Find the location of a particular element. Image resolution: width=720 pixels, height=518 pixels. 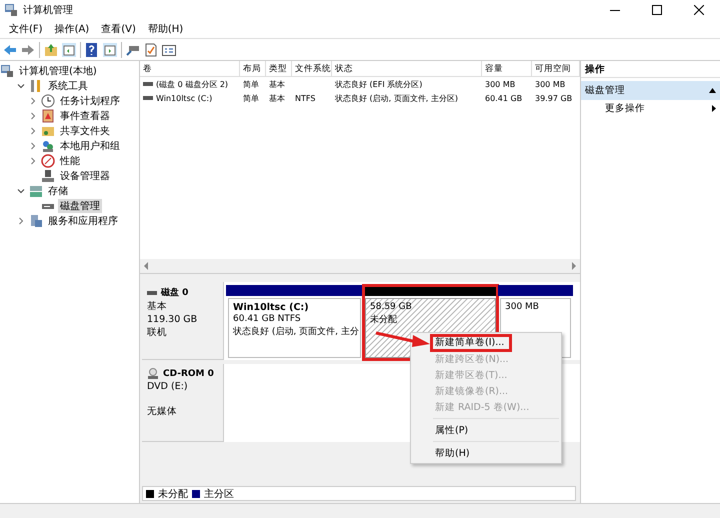

tree-item: 事件查看器 is located at coordinates (85, 115).